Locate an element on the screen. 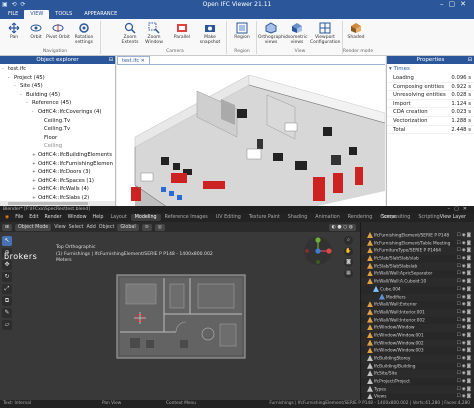  workspace-uv-editing: UV Editing is located at coordinates (228, 217).